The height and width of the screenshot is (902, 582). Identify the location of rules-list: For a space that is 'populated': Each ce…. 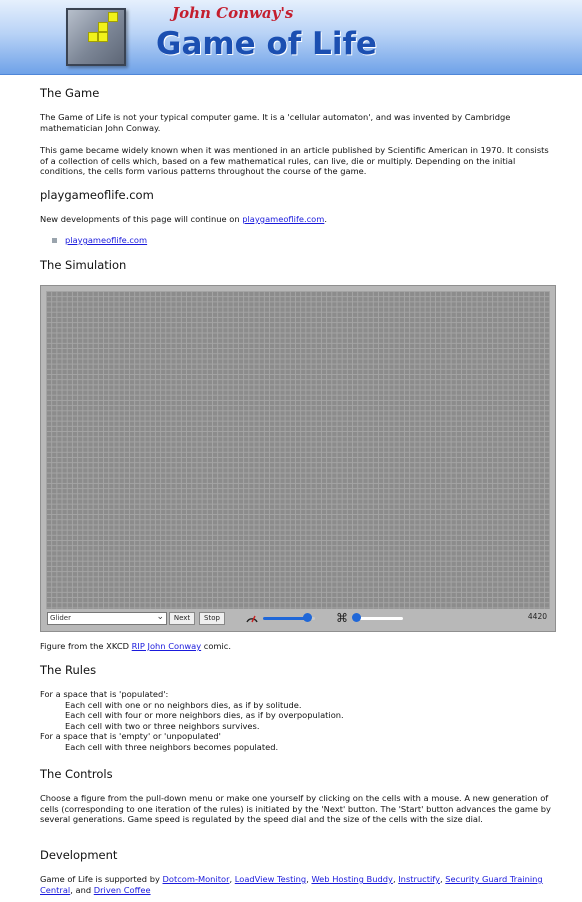
(297, 720).